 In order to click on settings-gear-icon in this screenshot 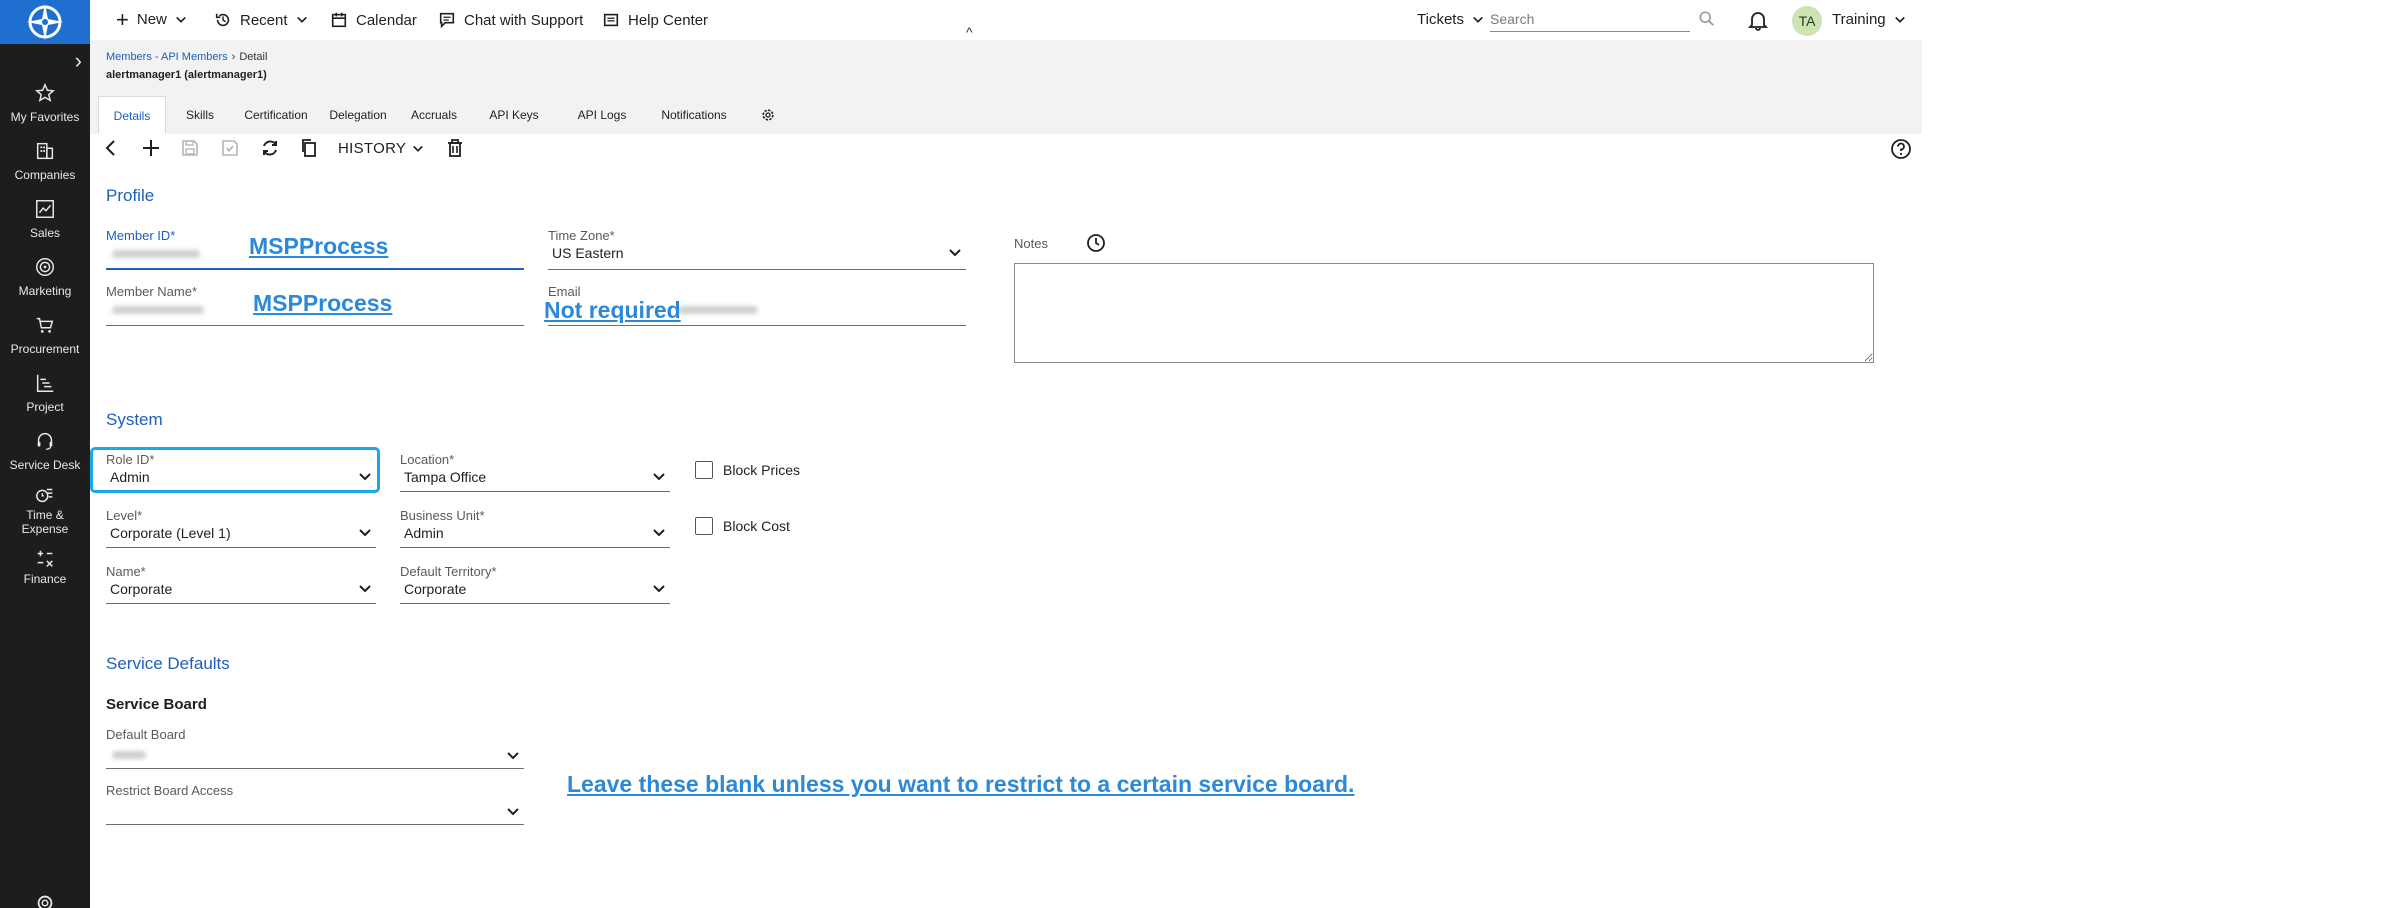, I will do `click(45, 900)`.